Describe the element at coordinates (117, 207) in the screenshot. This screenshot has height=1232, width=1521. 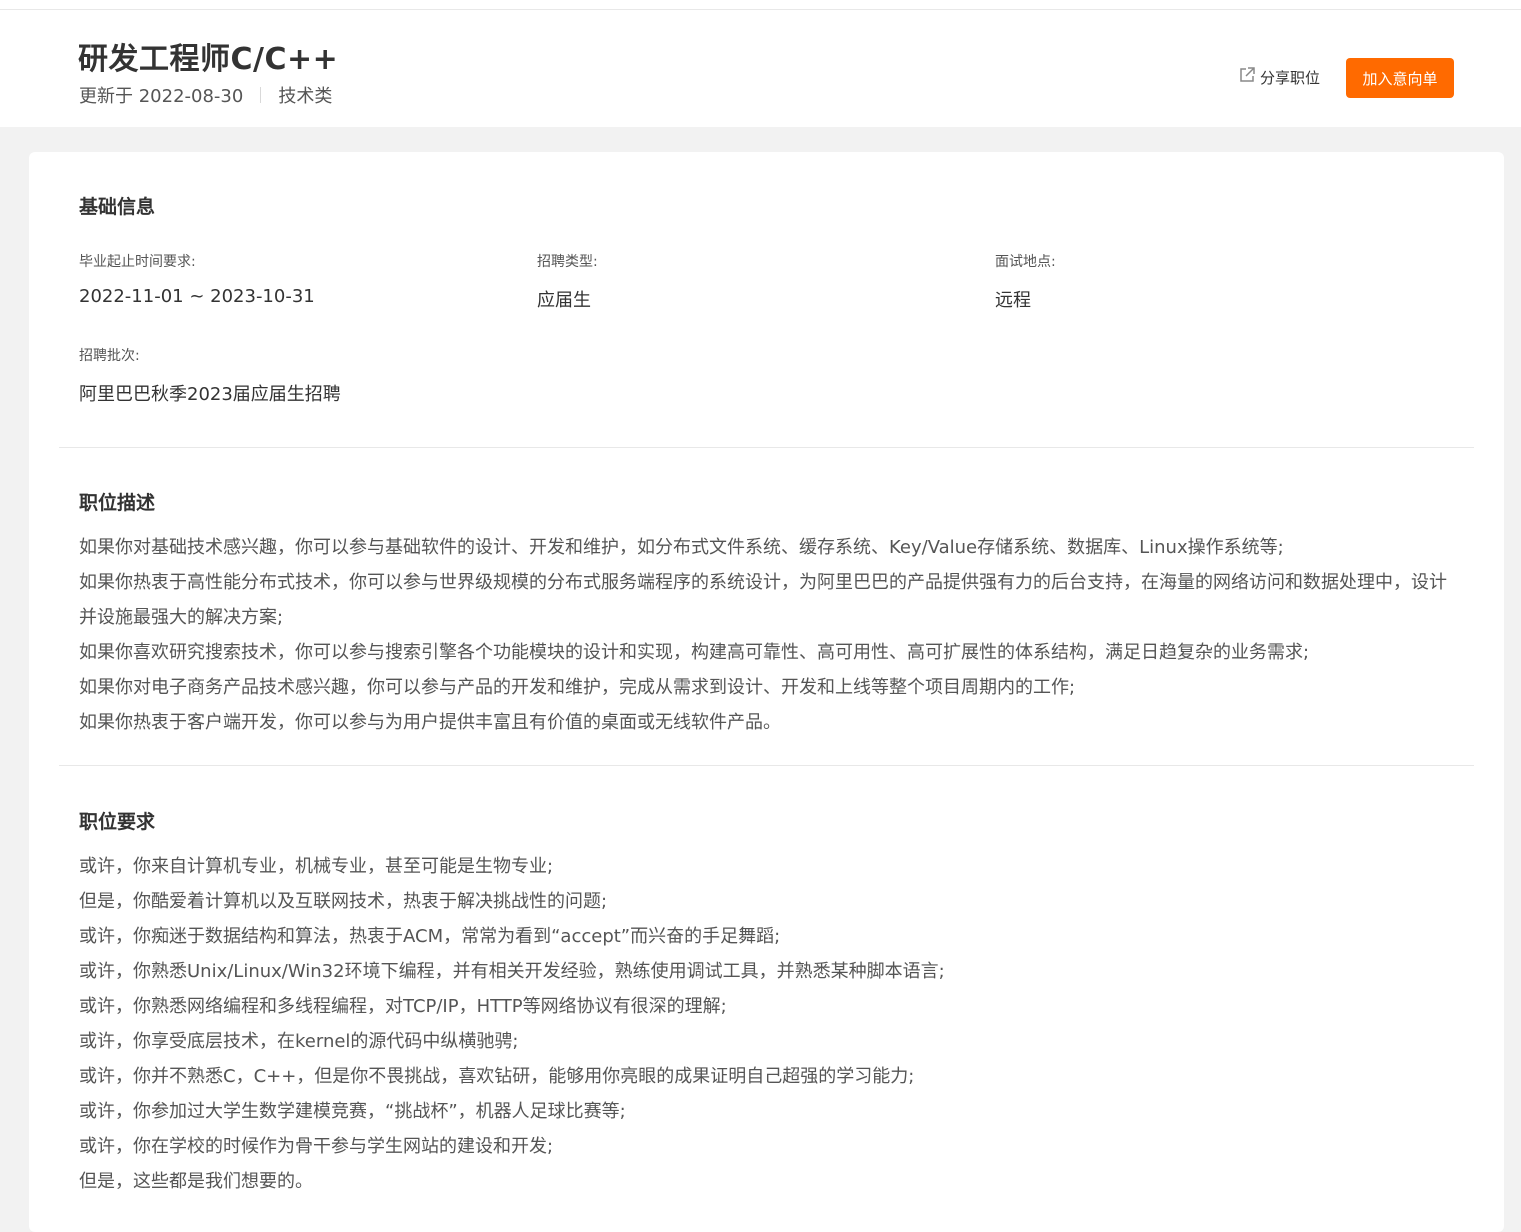
I see `basic-info-title: 基础信息` at that location.